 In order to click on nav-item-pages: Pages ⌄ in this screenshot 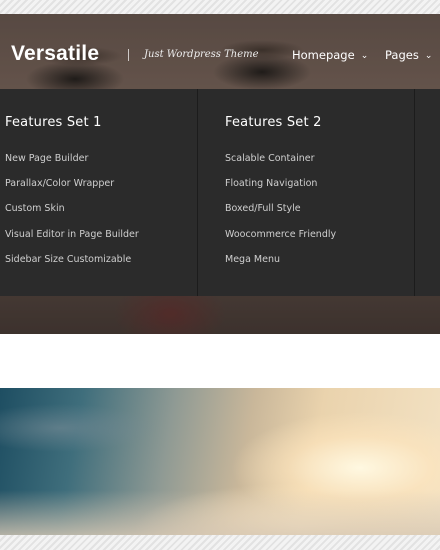, I will do `click(408, 55)`.